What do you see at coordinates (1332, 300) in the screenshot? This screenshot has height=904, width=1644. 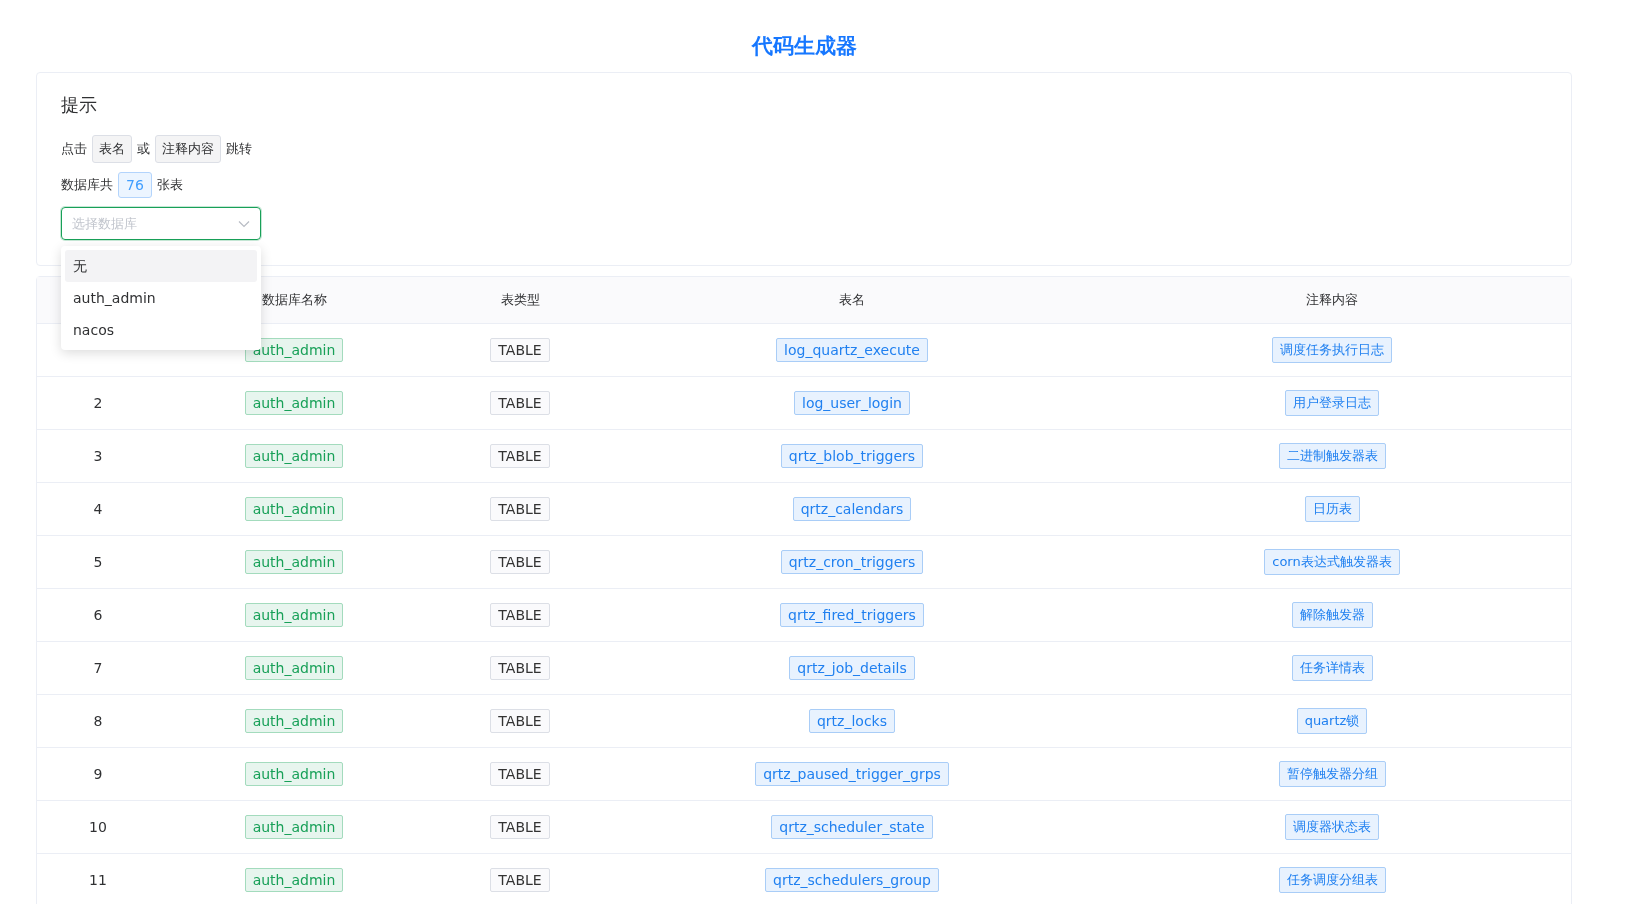 I see `column-header: 注释内容` at bounding box center [1332, 300].